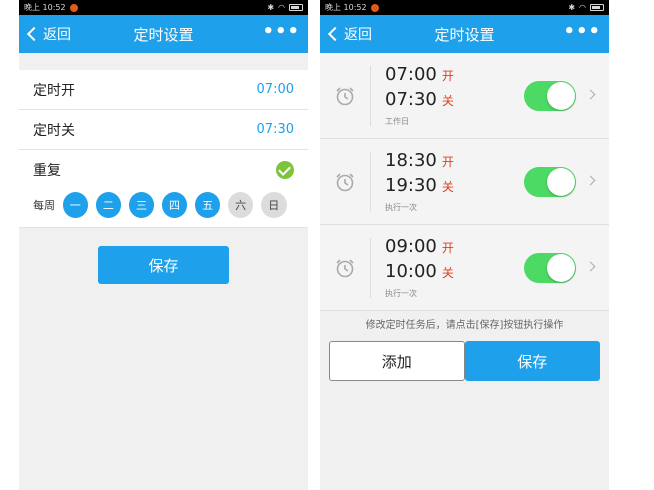  I want to click on timer-off-value: 07:30, so click(275, 129).